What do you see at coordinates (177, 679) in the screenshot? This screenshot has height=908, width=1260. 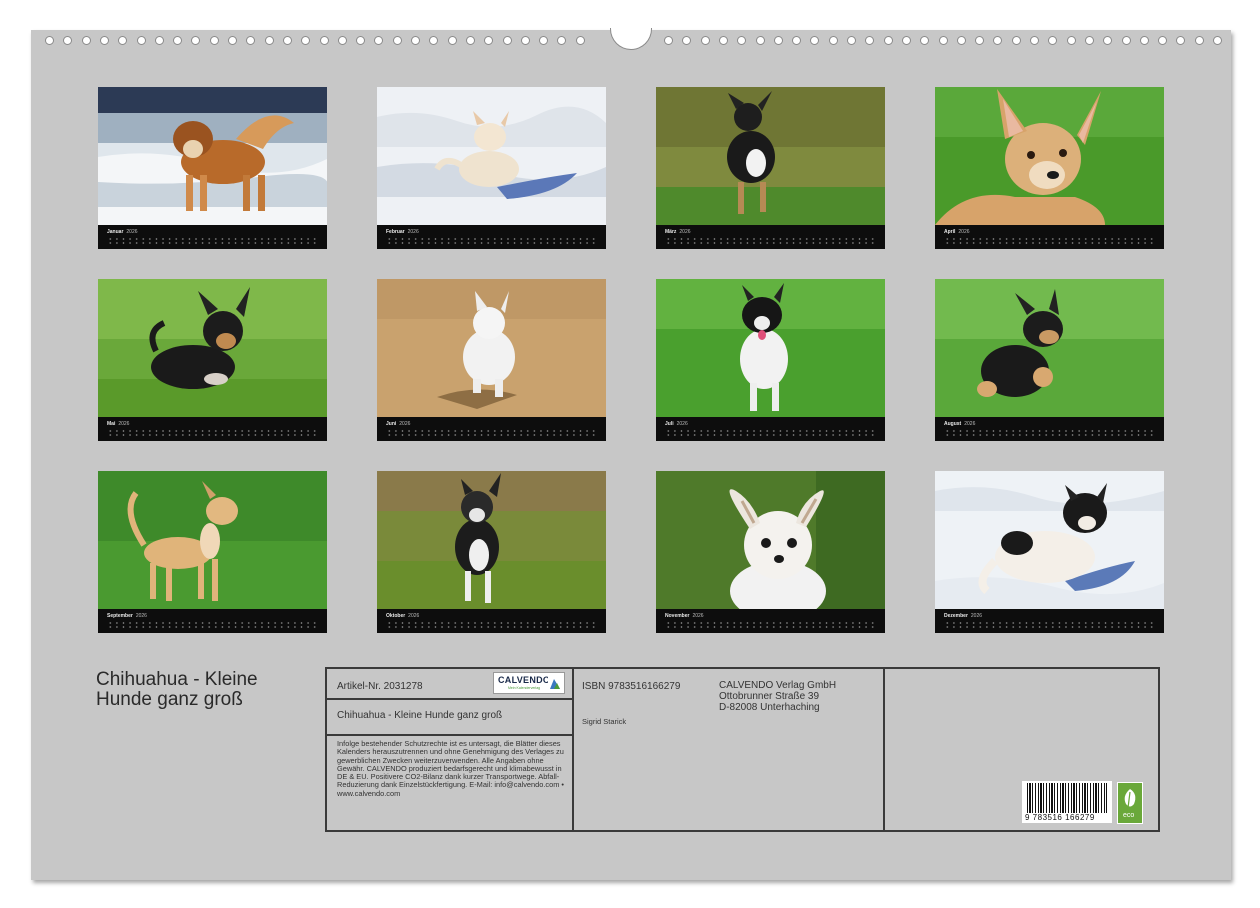 I see `title-line-1: Chihuahua - Kleine` at bounding box center [177, 679].